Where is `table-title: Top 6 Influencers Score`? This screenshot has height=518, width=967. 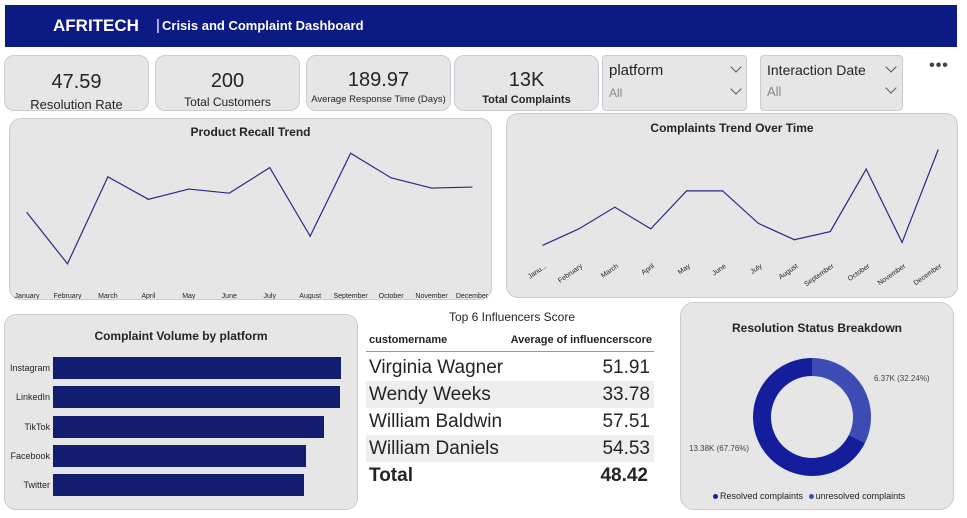
table-title: Top 6 Influencers Score is located at coordinates (512, 317).